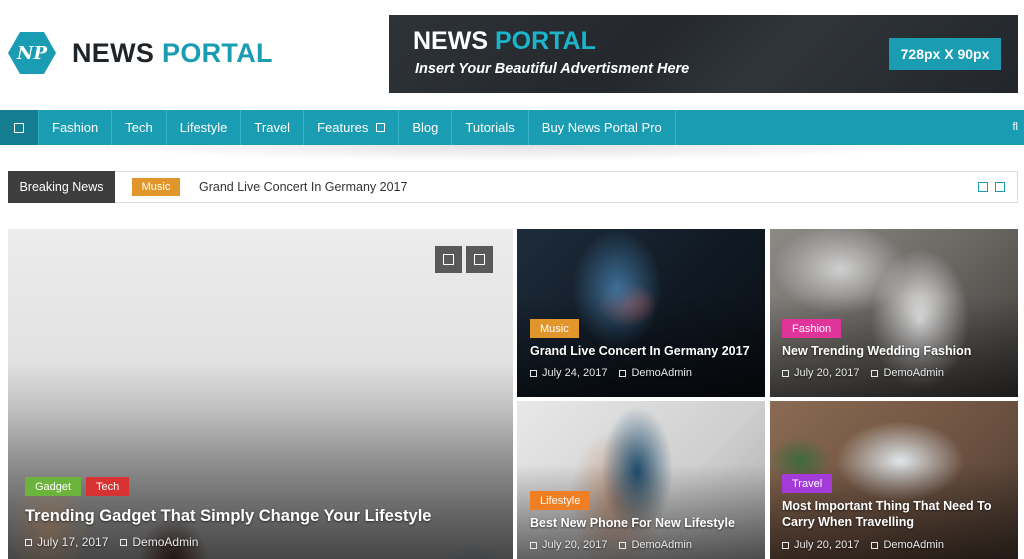 Image resolution: width=1024 pixels, height=559 pixels. I want to click on site-title: NEWS PORTAL, so click(172, 53).